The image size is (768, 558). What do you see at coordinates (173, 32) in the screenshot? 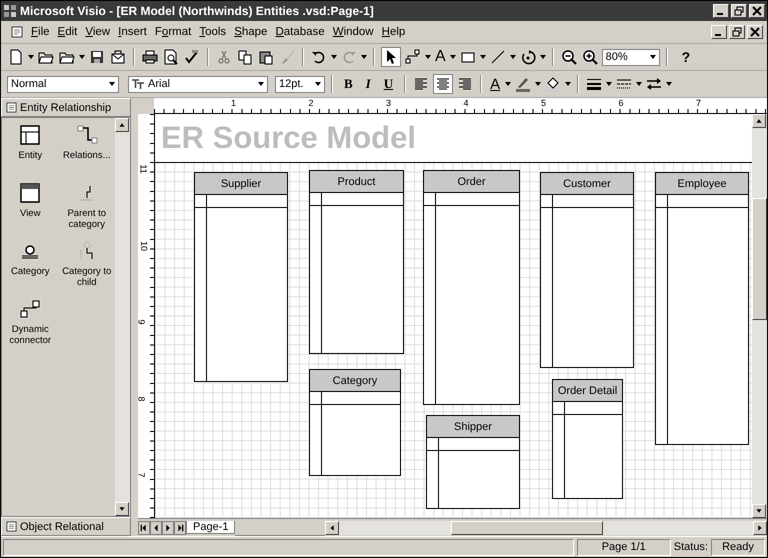
I see `menu-item: Format` at bounding box center [173, 32].